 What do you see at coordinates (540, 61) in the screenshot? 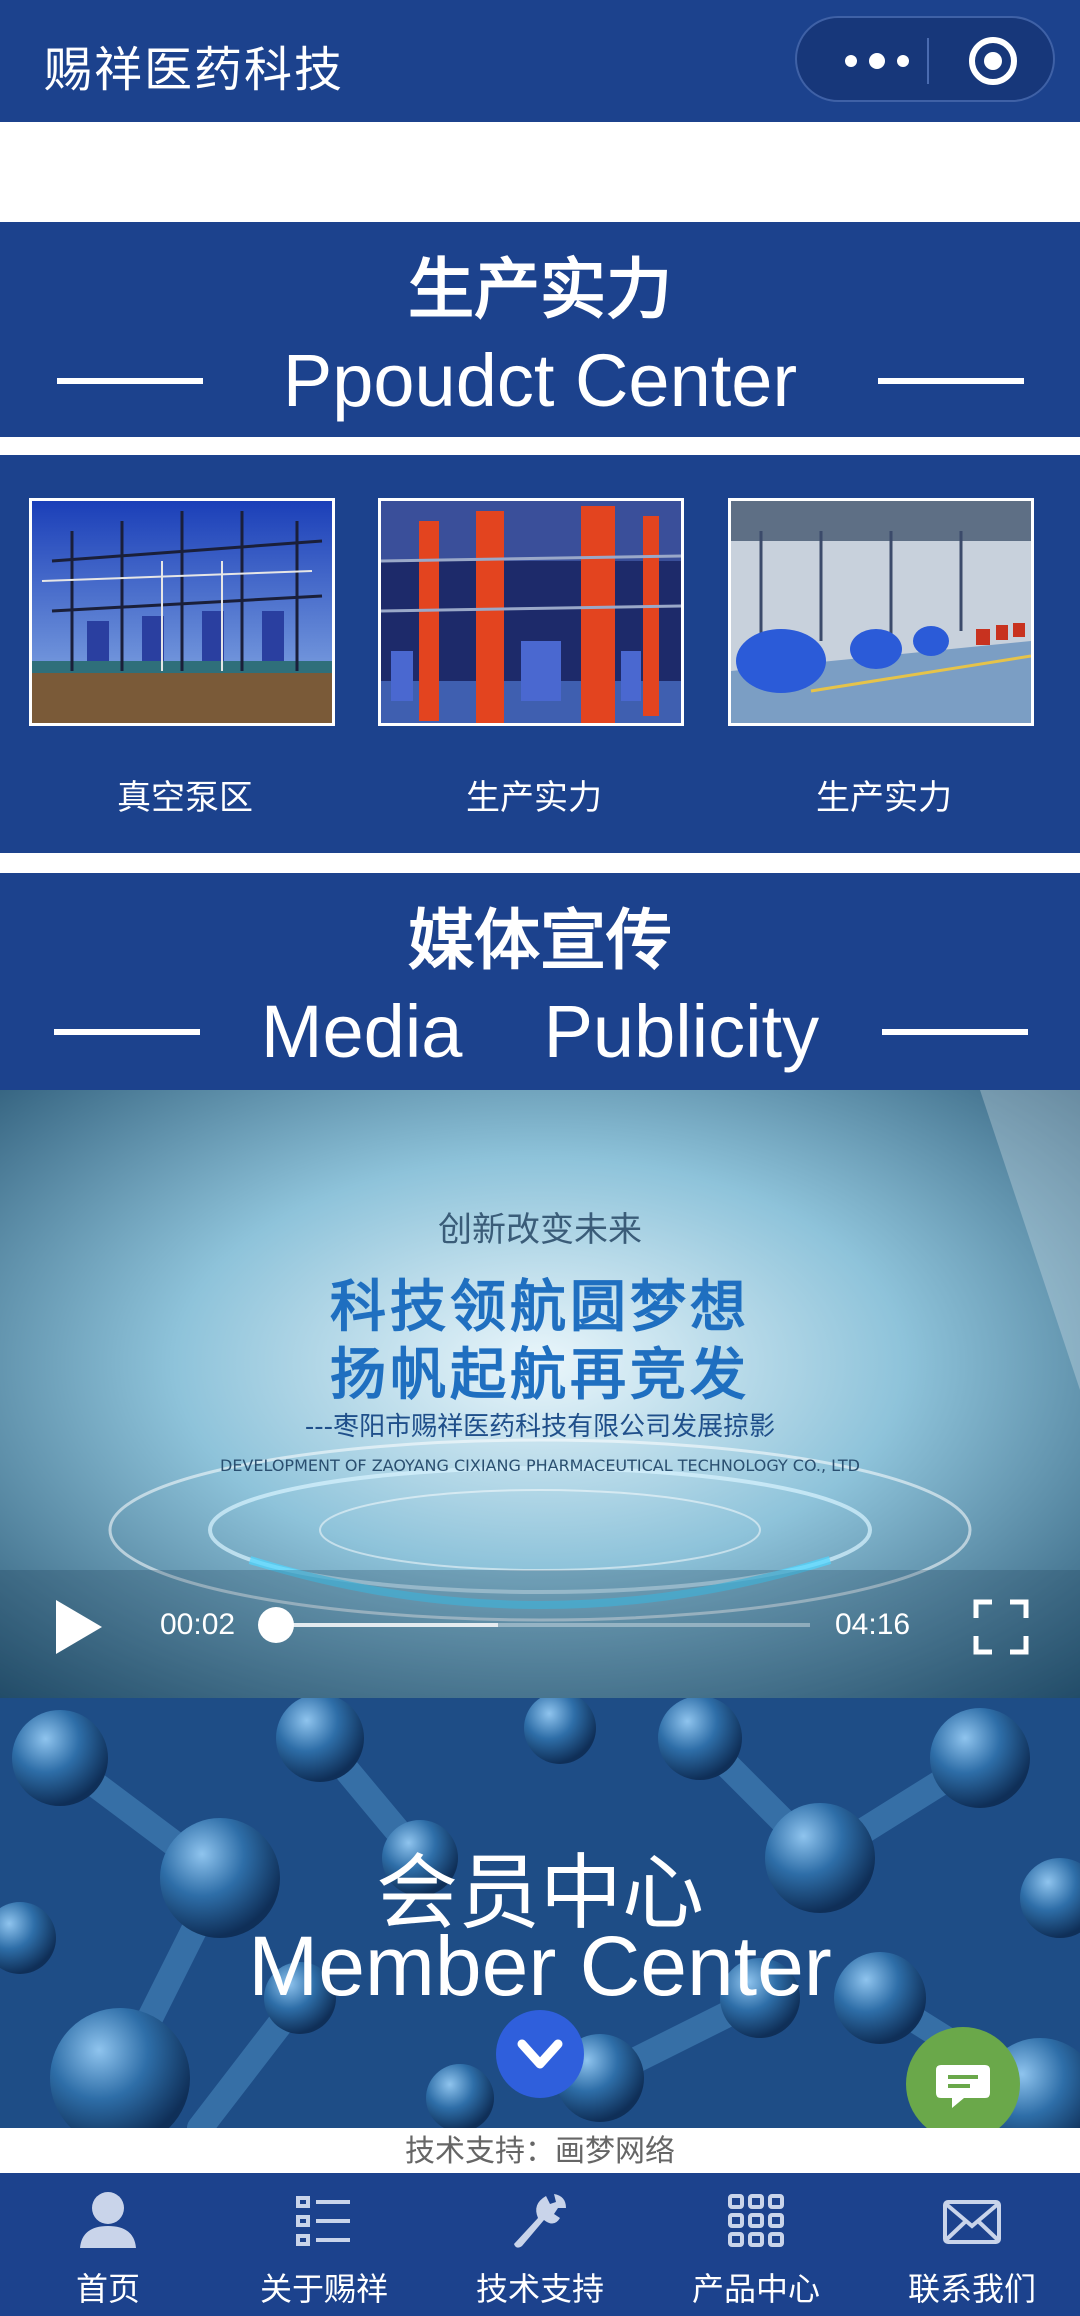
I see `top-bar: 赐祥医药科技` at bounding box center [540, 61].